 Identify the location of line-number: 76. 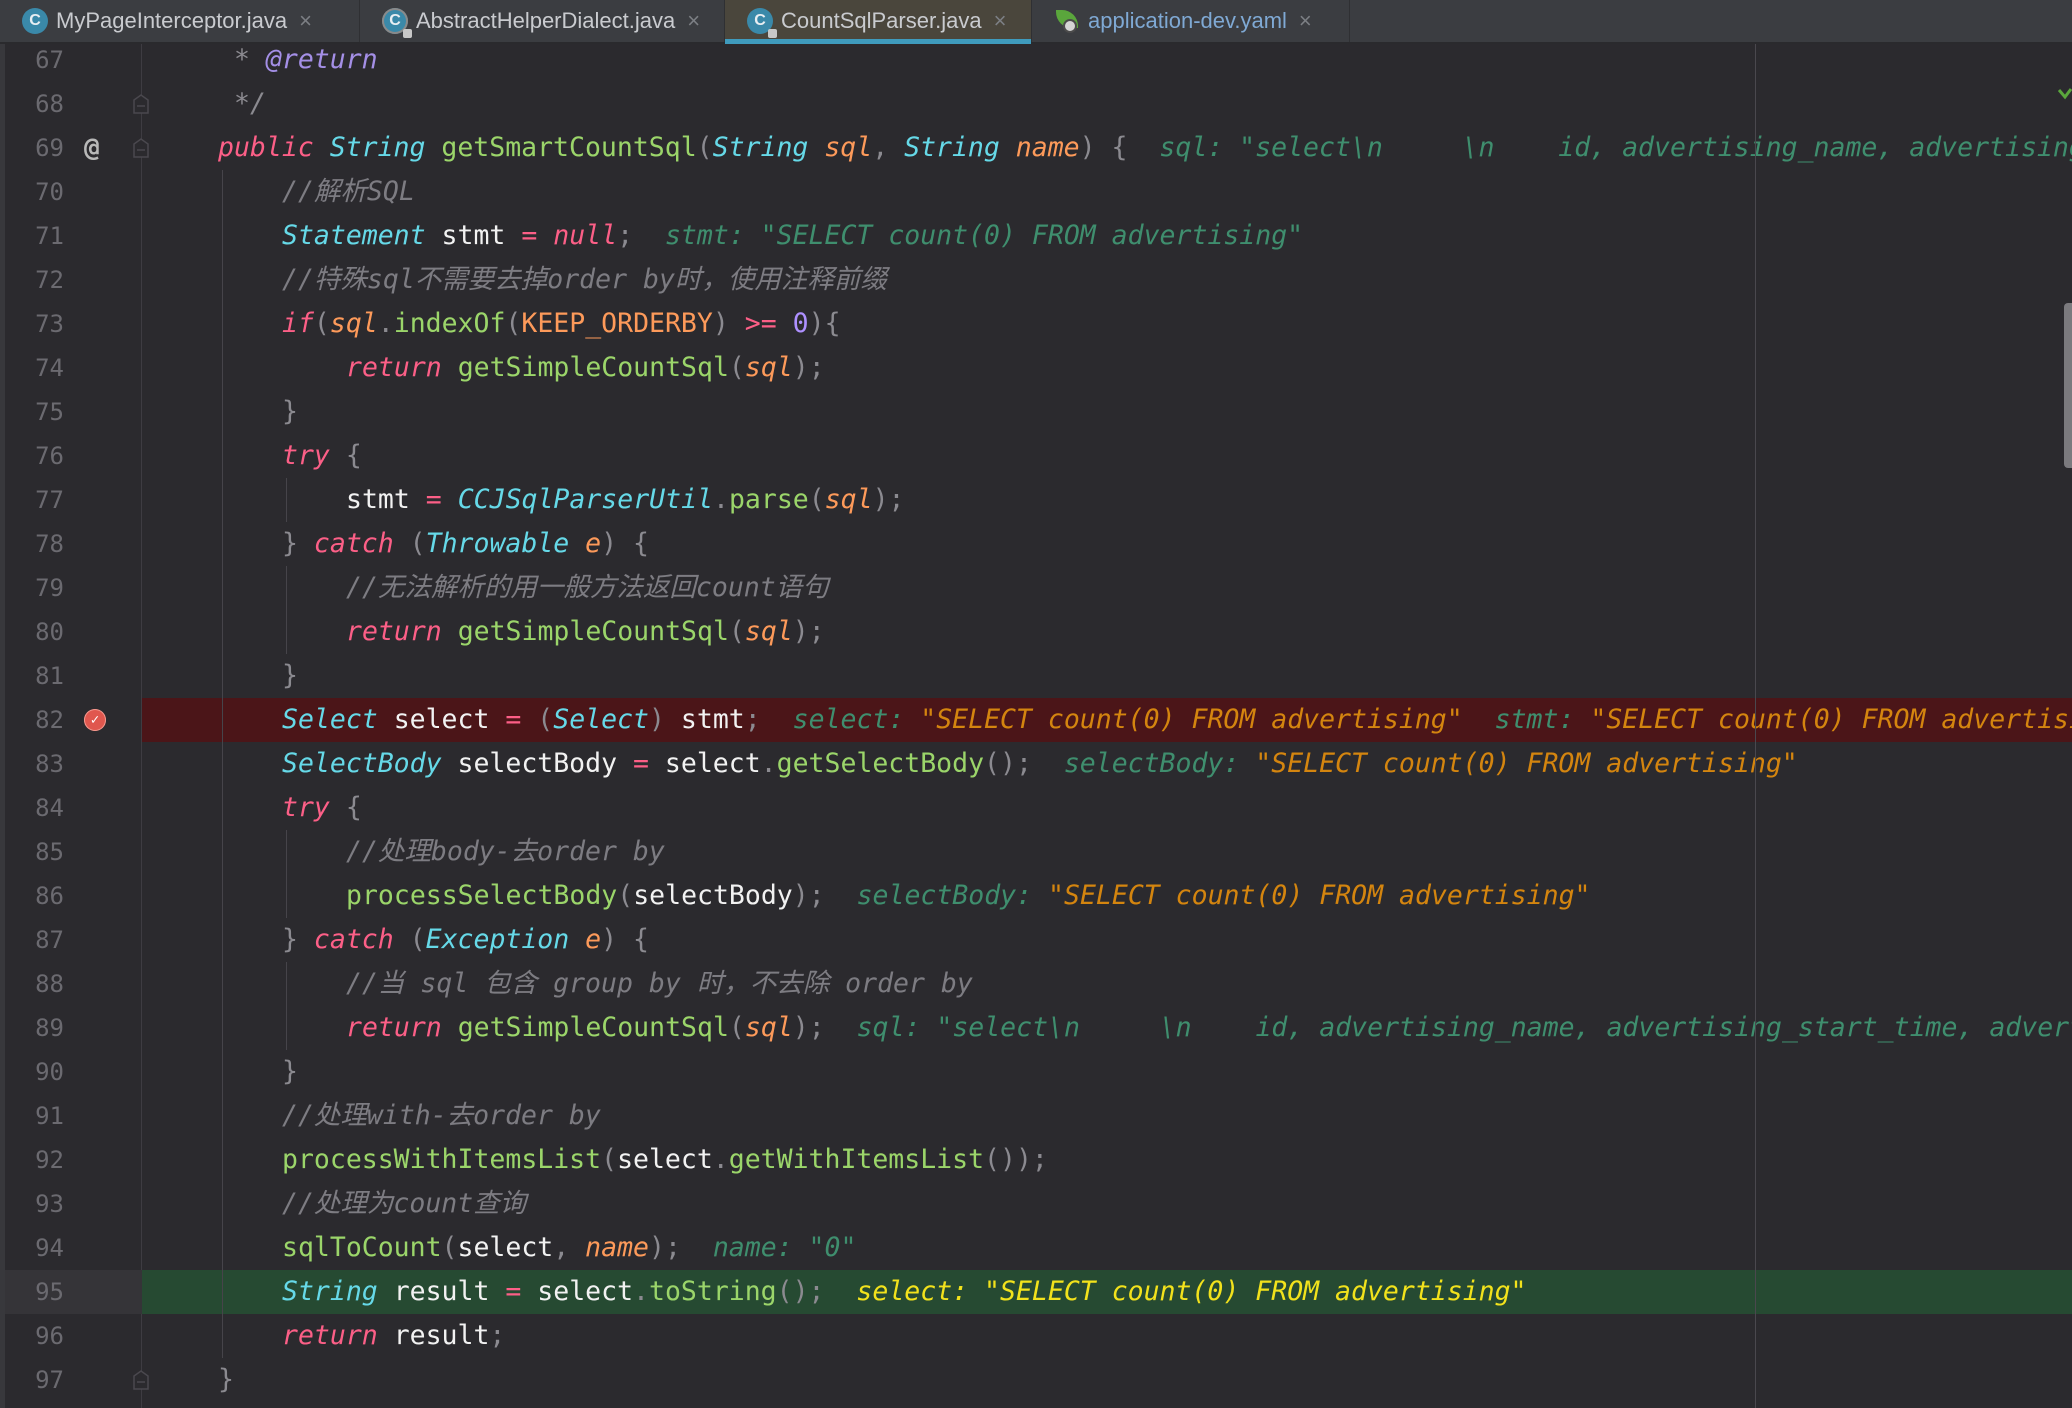
(32, 456).